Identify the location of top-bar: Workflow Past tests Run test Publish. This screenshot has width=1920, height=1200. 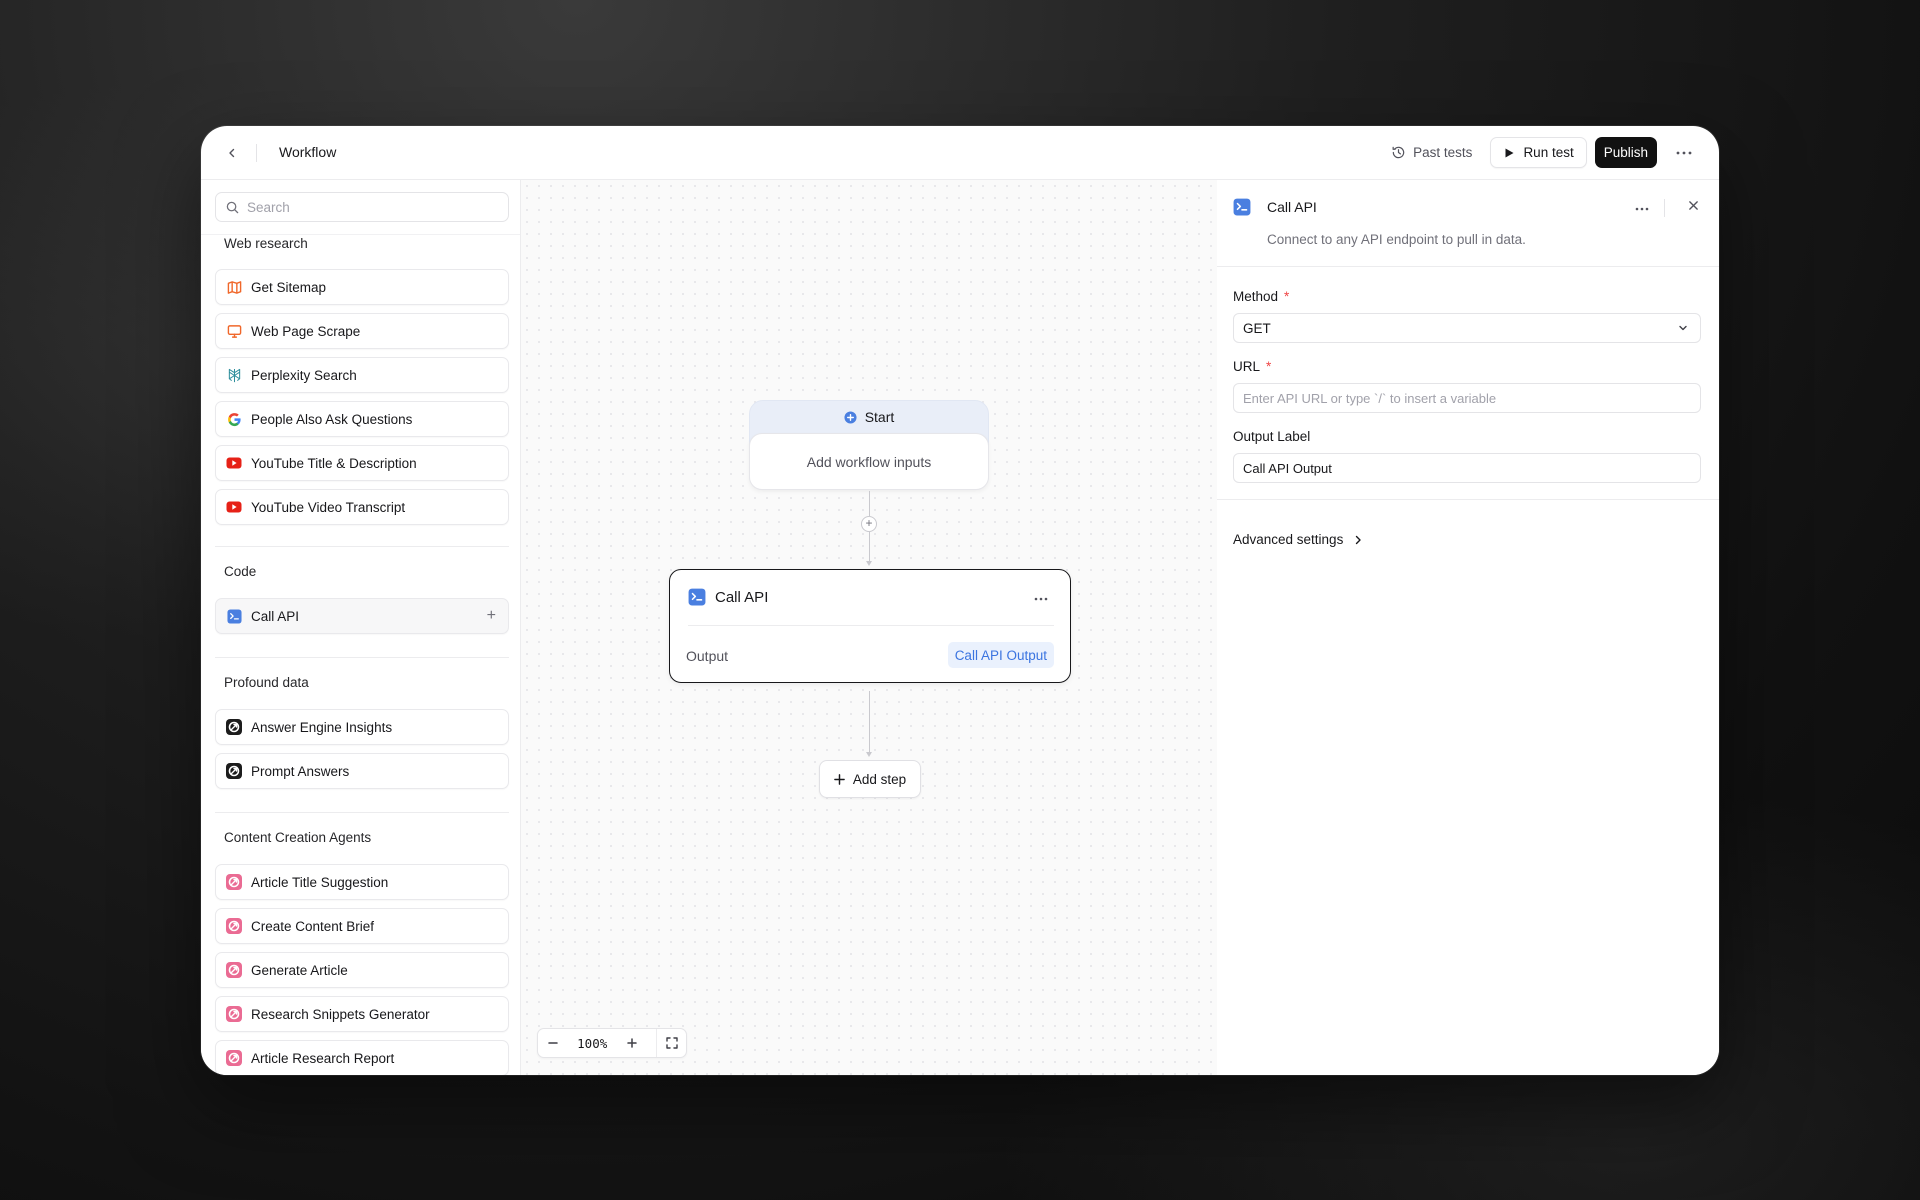
(960, 153).